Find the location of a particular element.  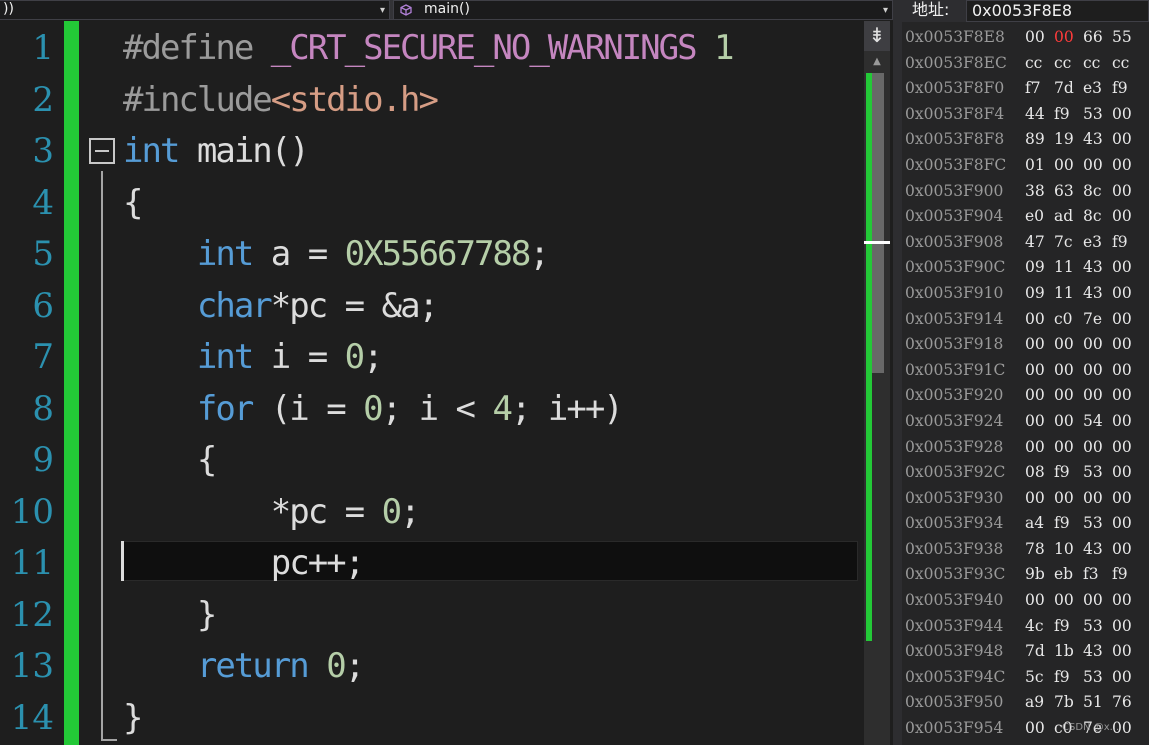

scroll-thumb is located at coordinates (878, 223).